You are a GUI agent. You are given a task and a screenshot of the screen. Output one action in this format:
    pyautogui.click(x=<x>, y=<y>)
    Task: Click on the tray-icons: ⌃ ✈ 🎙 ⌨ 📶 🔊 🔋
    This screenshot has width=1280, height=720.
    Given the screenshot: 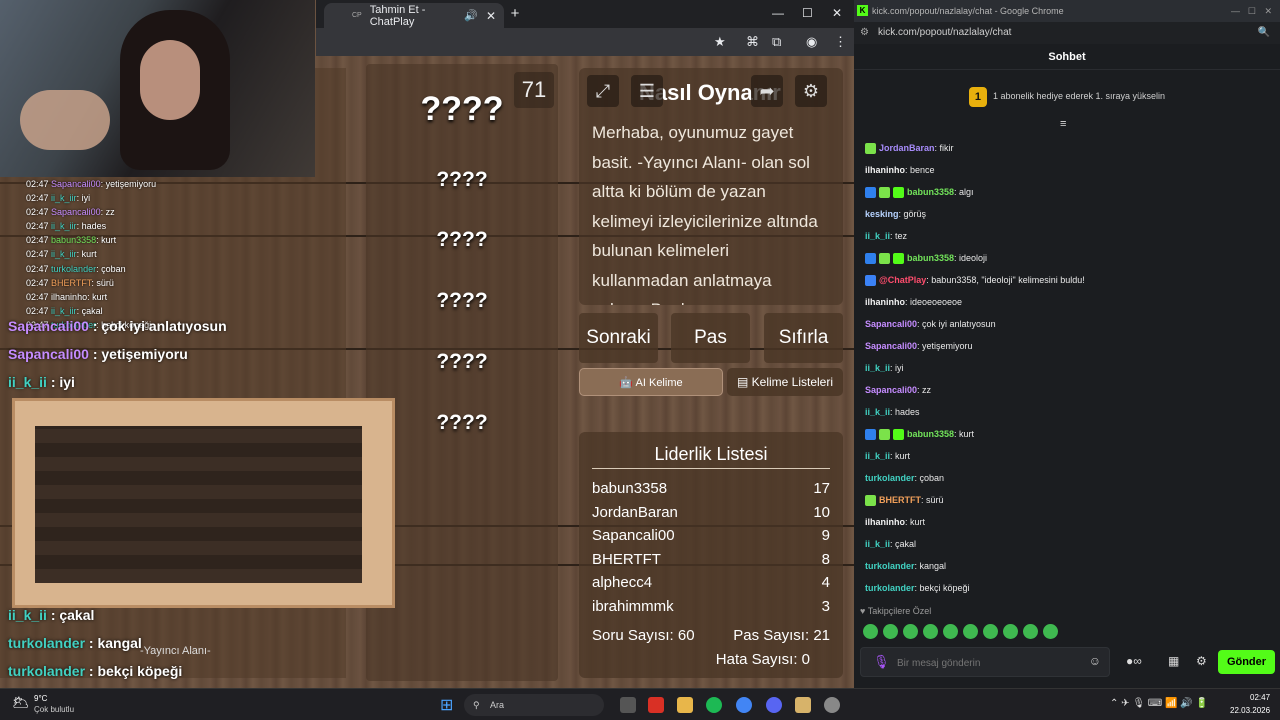 What is the action you would take?
    pyautogui.click(x=1159, y=703)
    